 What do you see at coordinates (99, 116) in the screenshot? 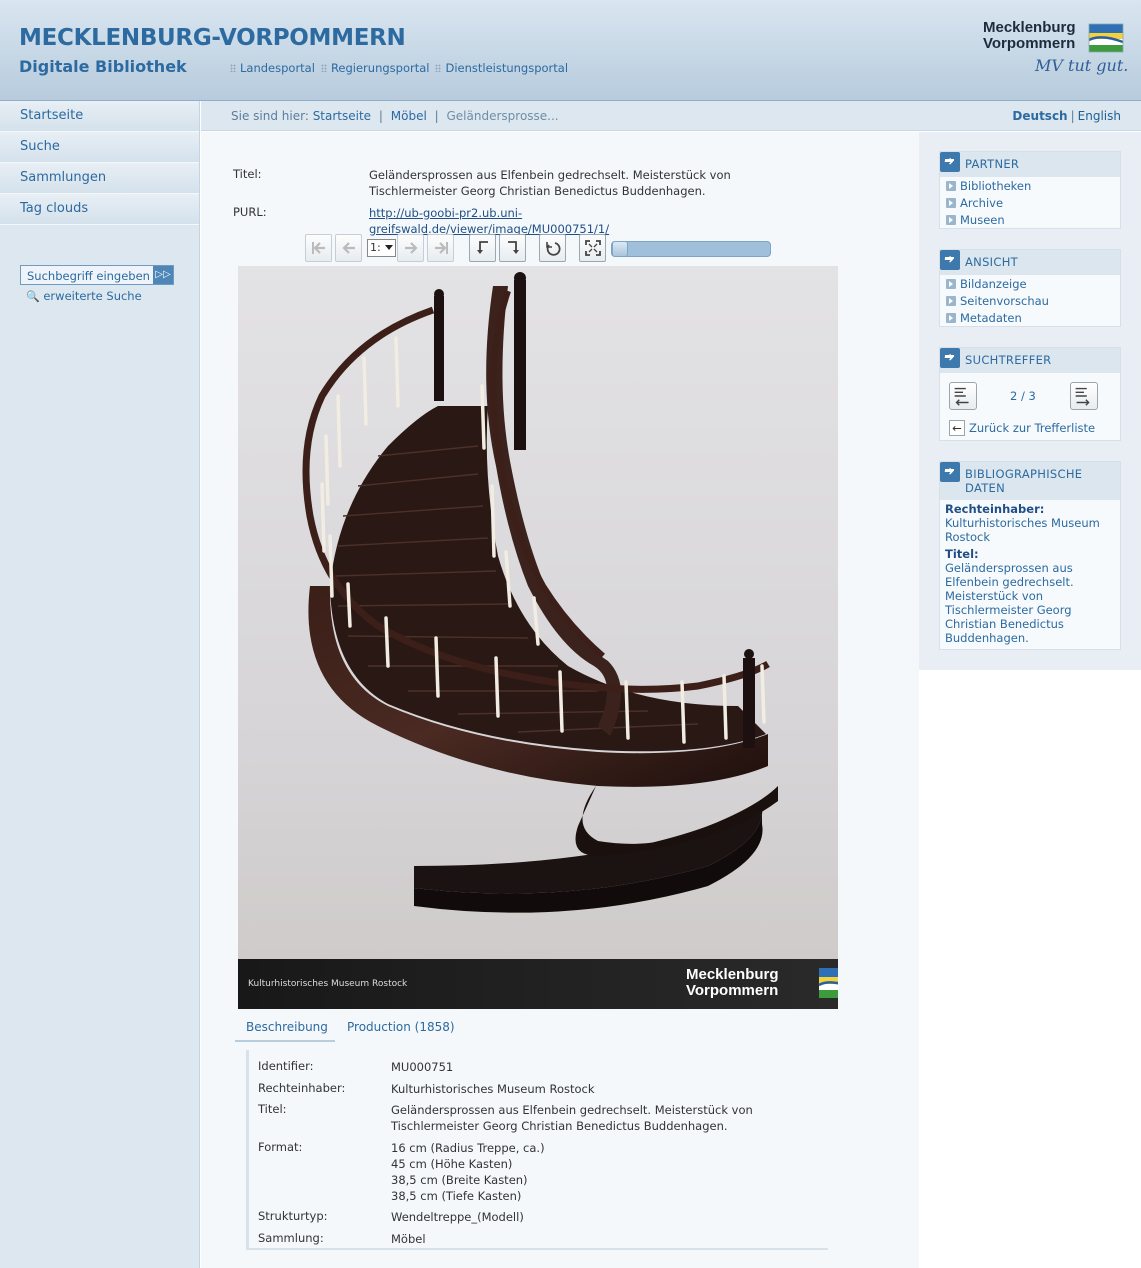
I see `nav-startseite: Startseite` at bounding box center [99, 116].